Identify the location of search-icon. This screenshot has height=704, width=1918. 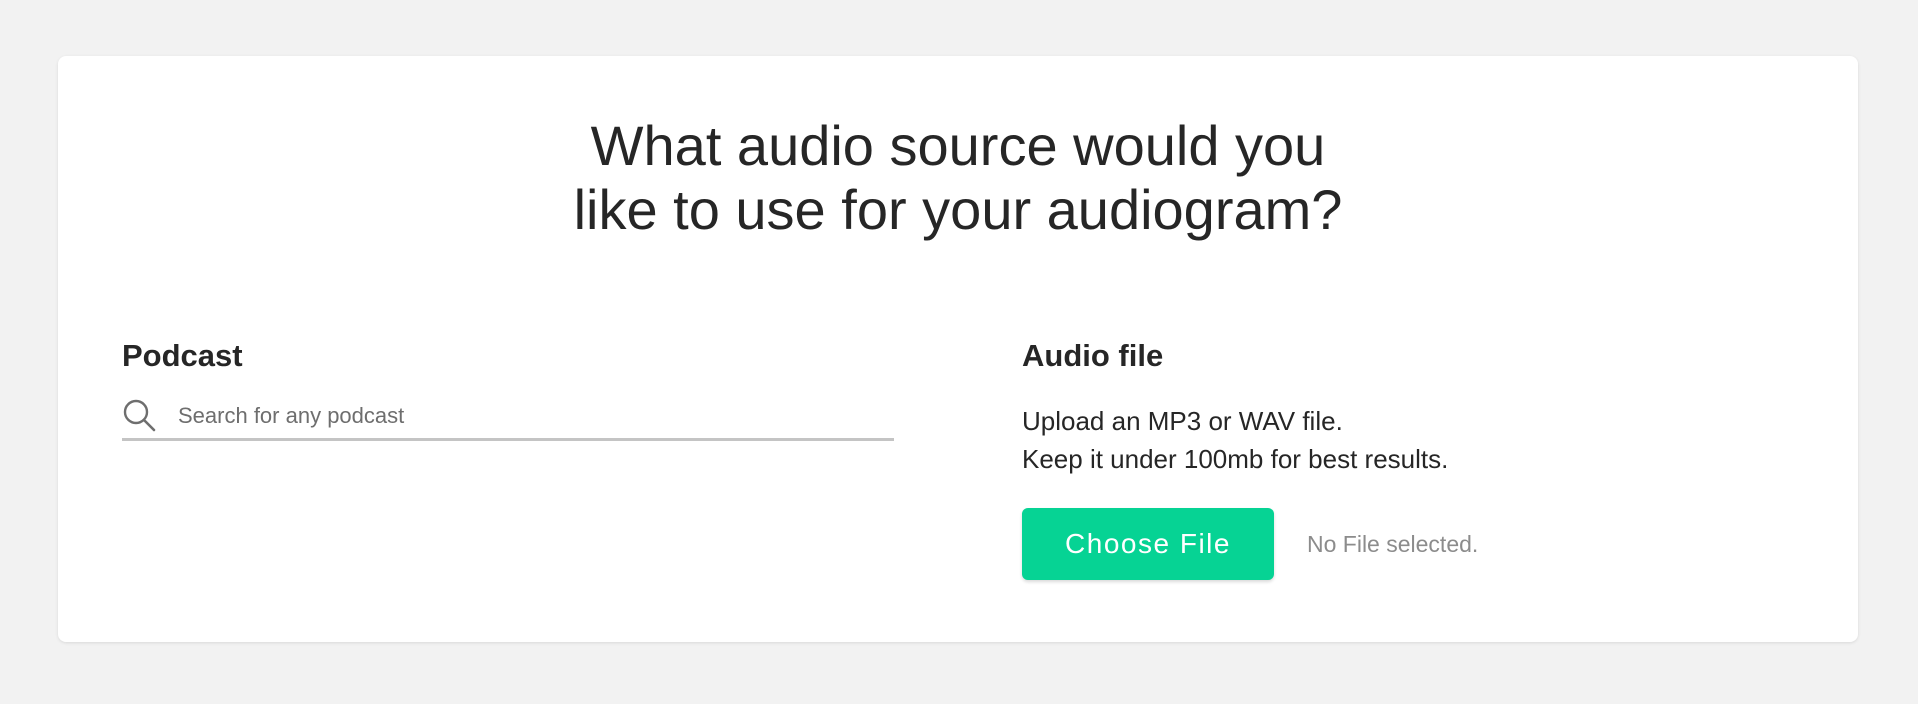
(139, 415).